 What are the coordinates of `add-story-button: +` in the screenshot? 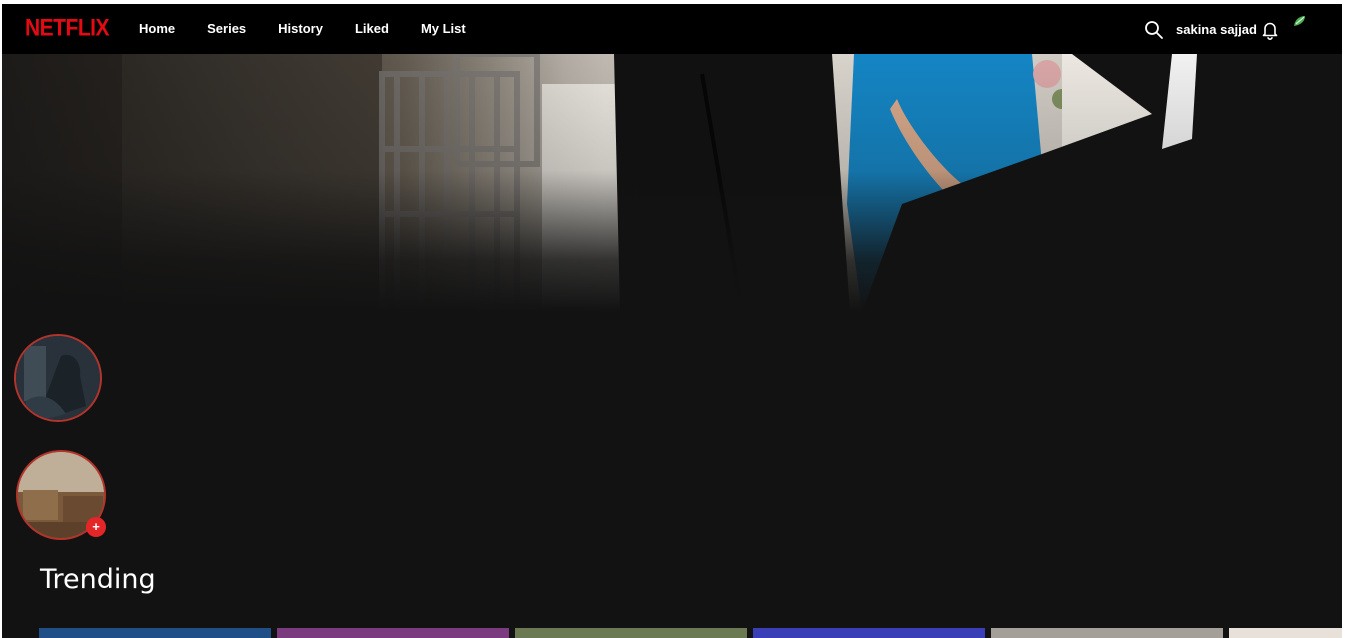 It's located at (96, 527).